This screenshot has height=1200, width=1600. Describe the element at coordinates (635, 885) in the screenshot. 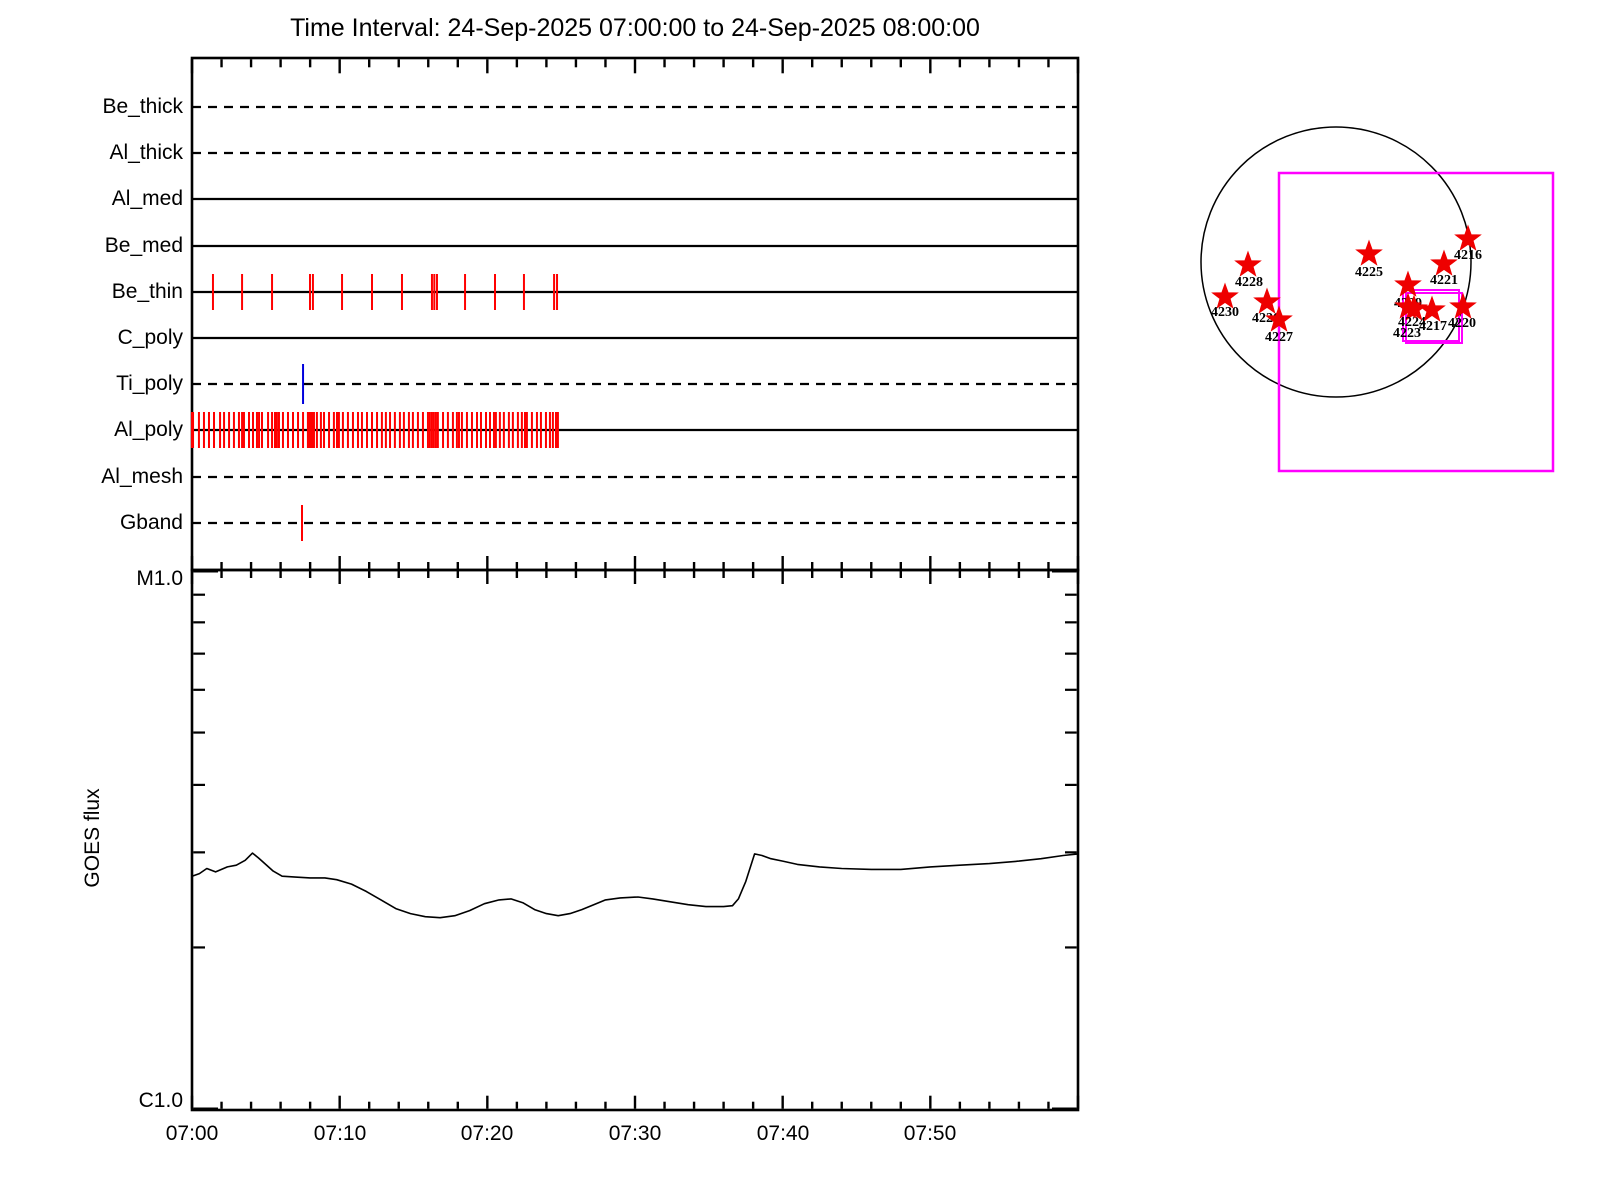

I see `goes-flux-curve` at that location.